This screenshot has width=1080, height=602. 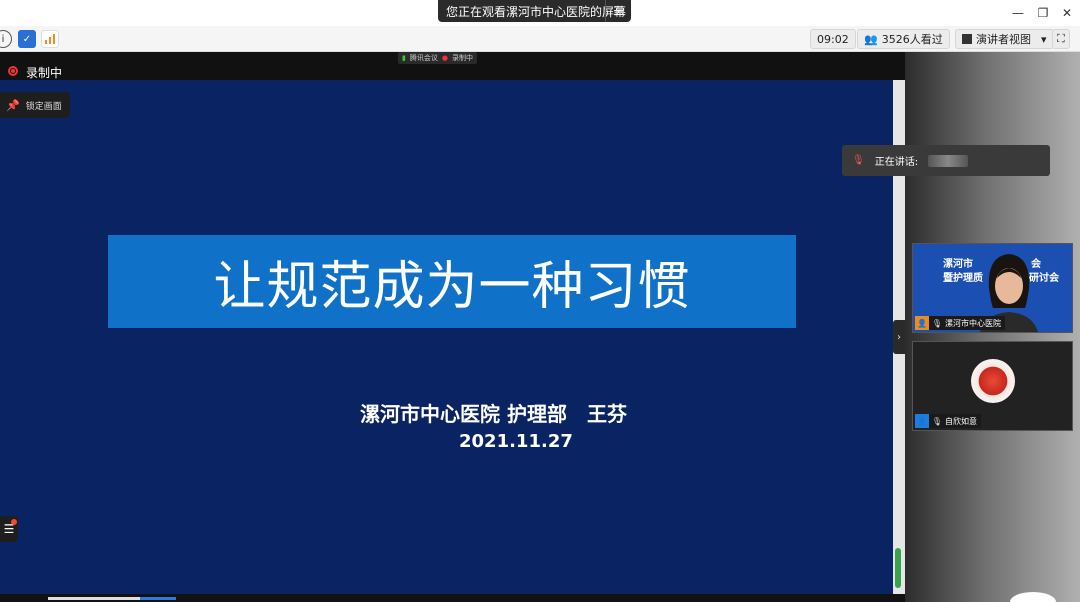 I want to click on meeting-status-pill: ▮ 腾讯会议 ● 录制中, so click(x=437, y=58).